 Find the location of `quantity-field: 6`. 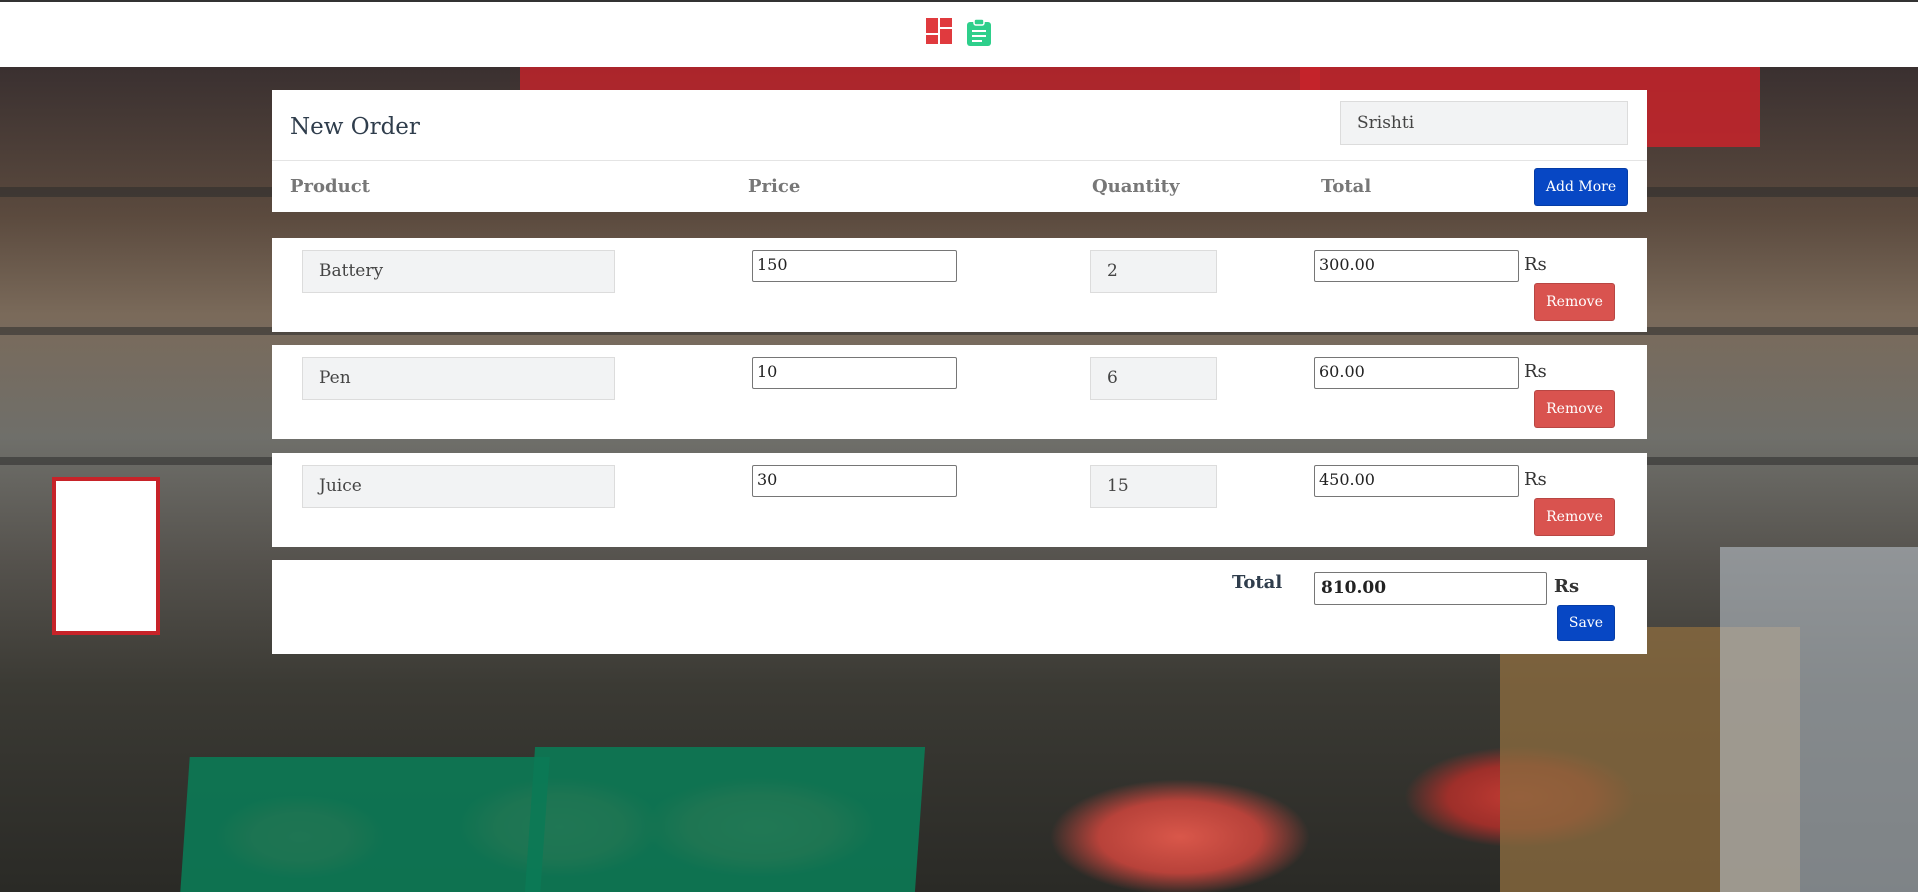

quantity-field: 6 is located at coordinates (1153, 378).